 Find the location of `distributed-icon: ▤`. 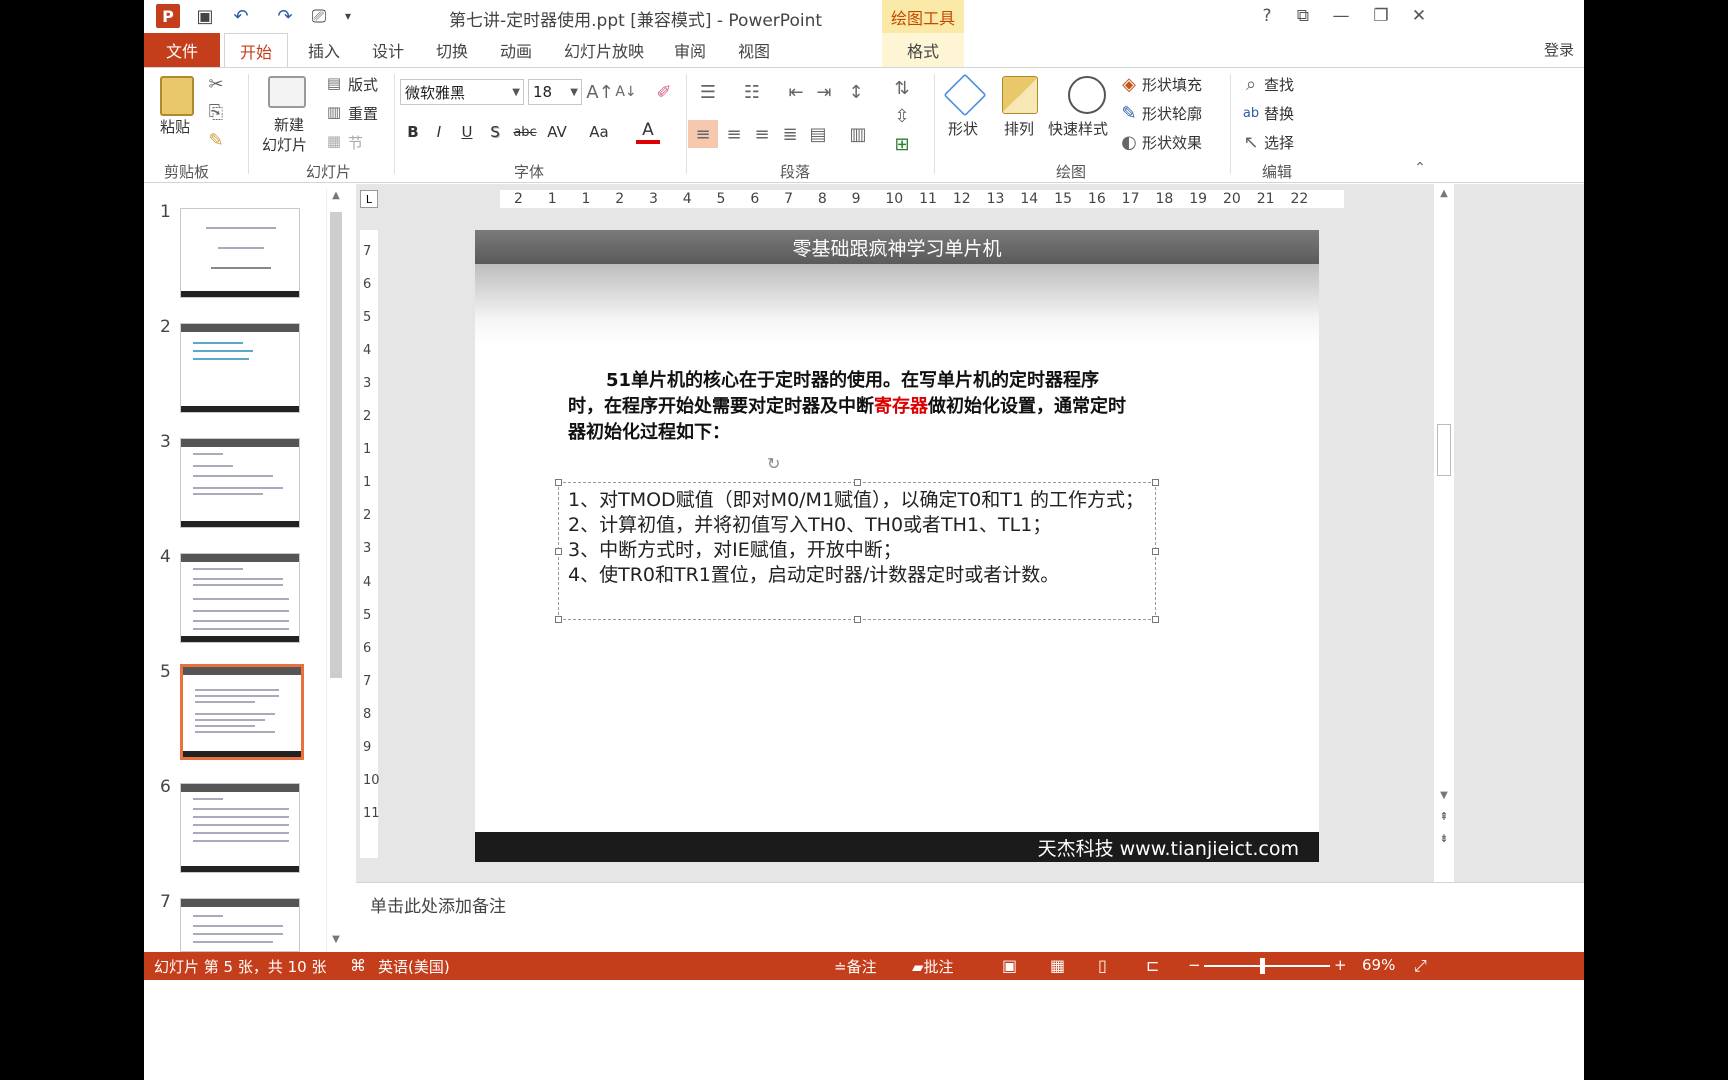

distributed-icon: ▤ is located at coordinates (818, 134).